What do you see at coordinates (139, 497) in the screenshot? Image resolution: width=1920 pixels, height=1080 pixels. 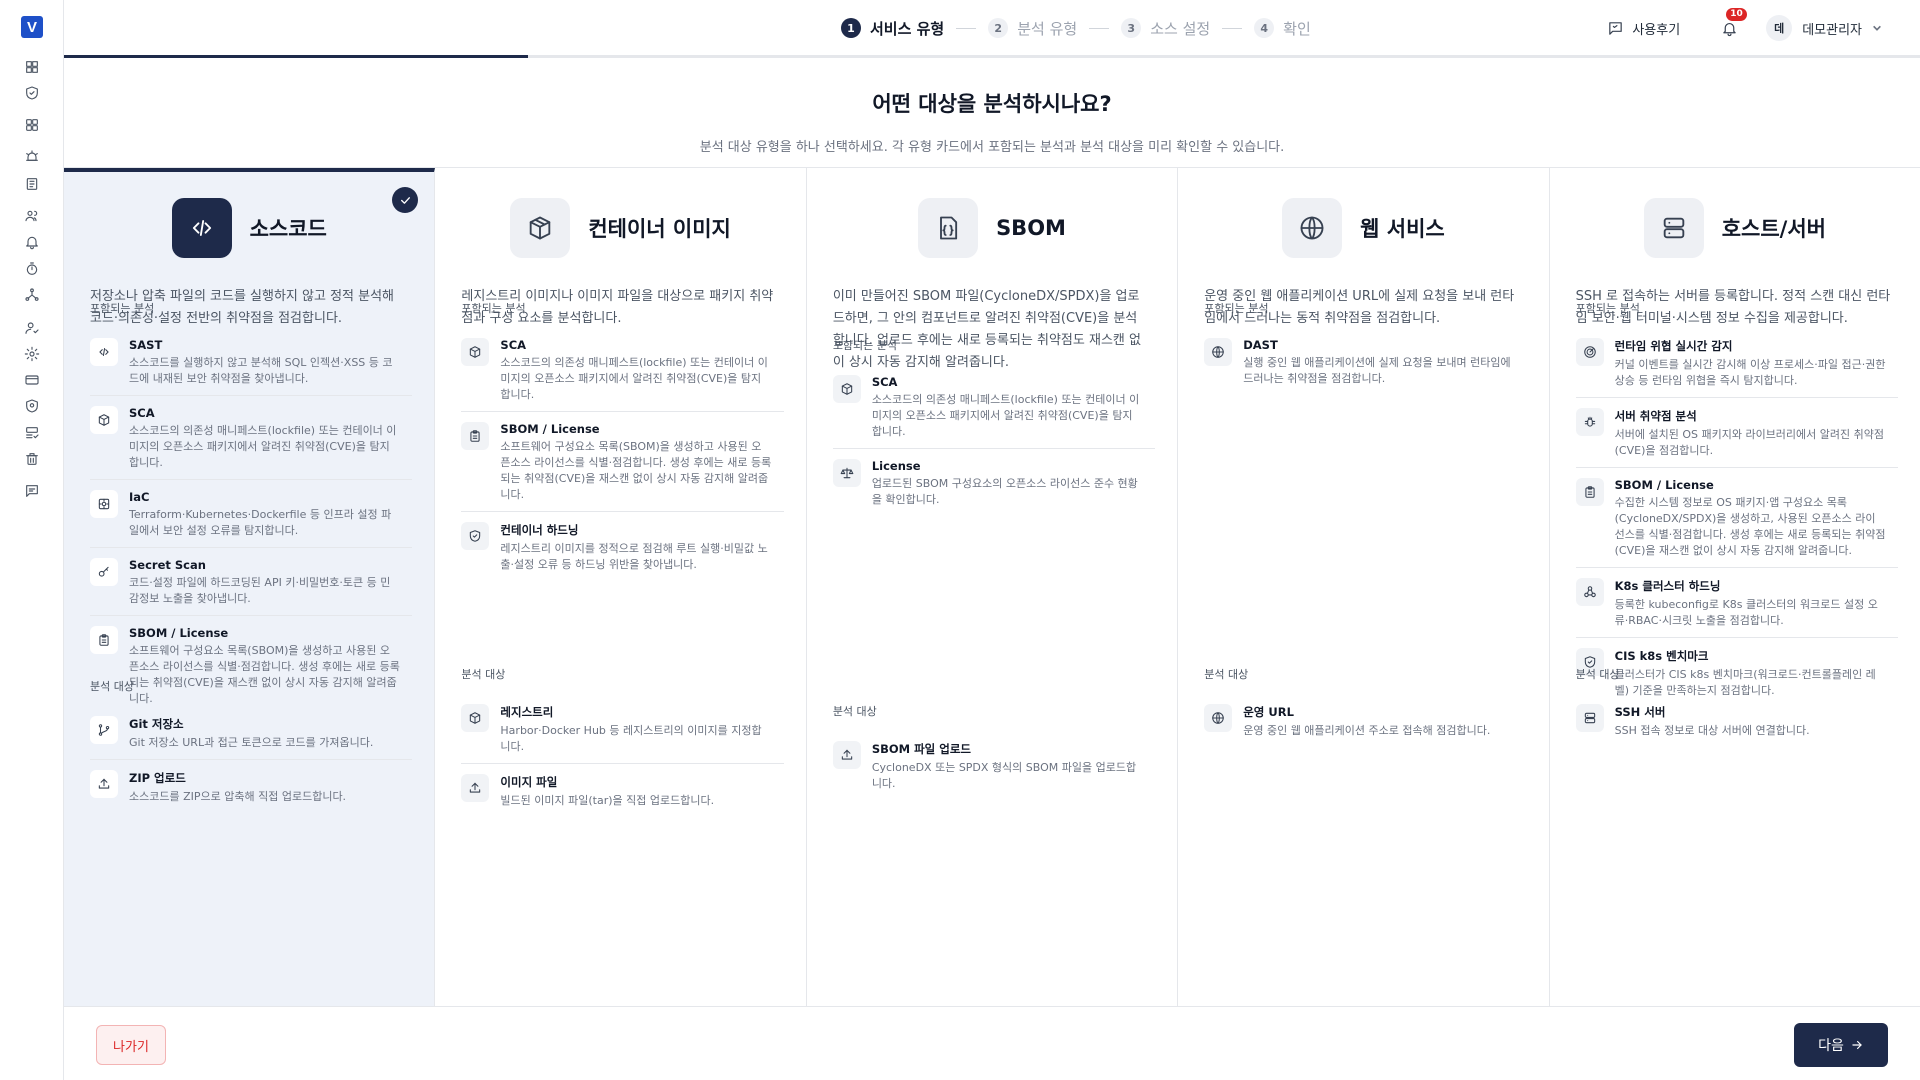 I see `item-title: IaC` at bounding box center [139, 497].